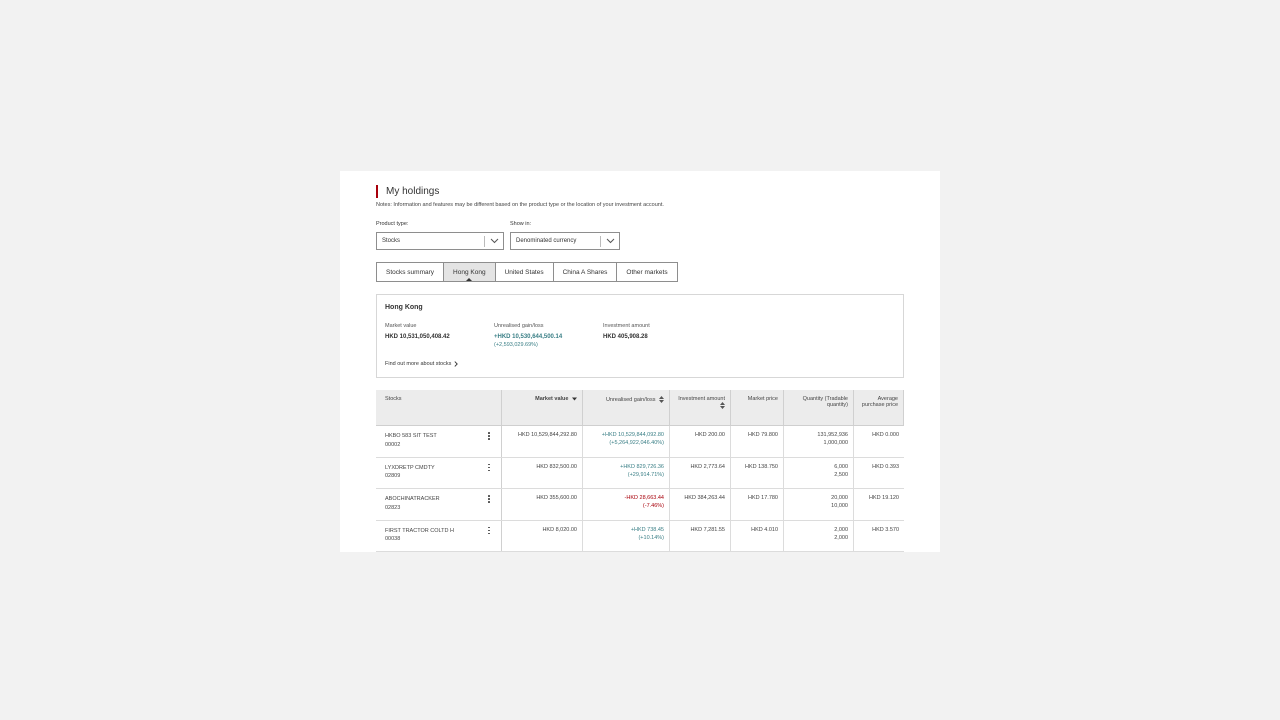  Describe the element at coordinates (542, 504) in the screenshot. I see `market-value-cell: HKD 355,600.00` at that location.